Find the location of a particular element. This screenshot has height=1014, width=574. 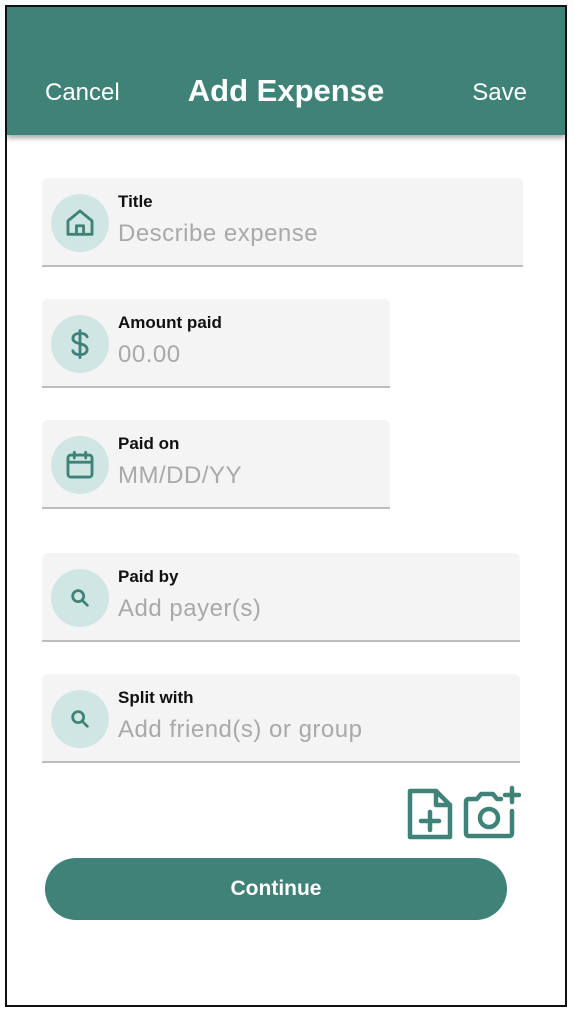

save-button: Save is located at coordinates (499, 93).